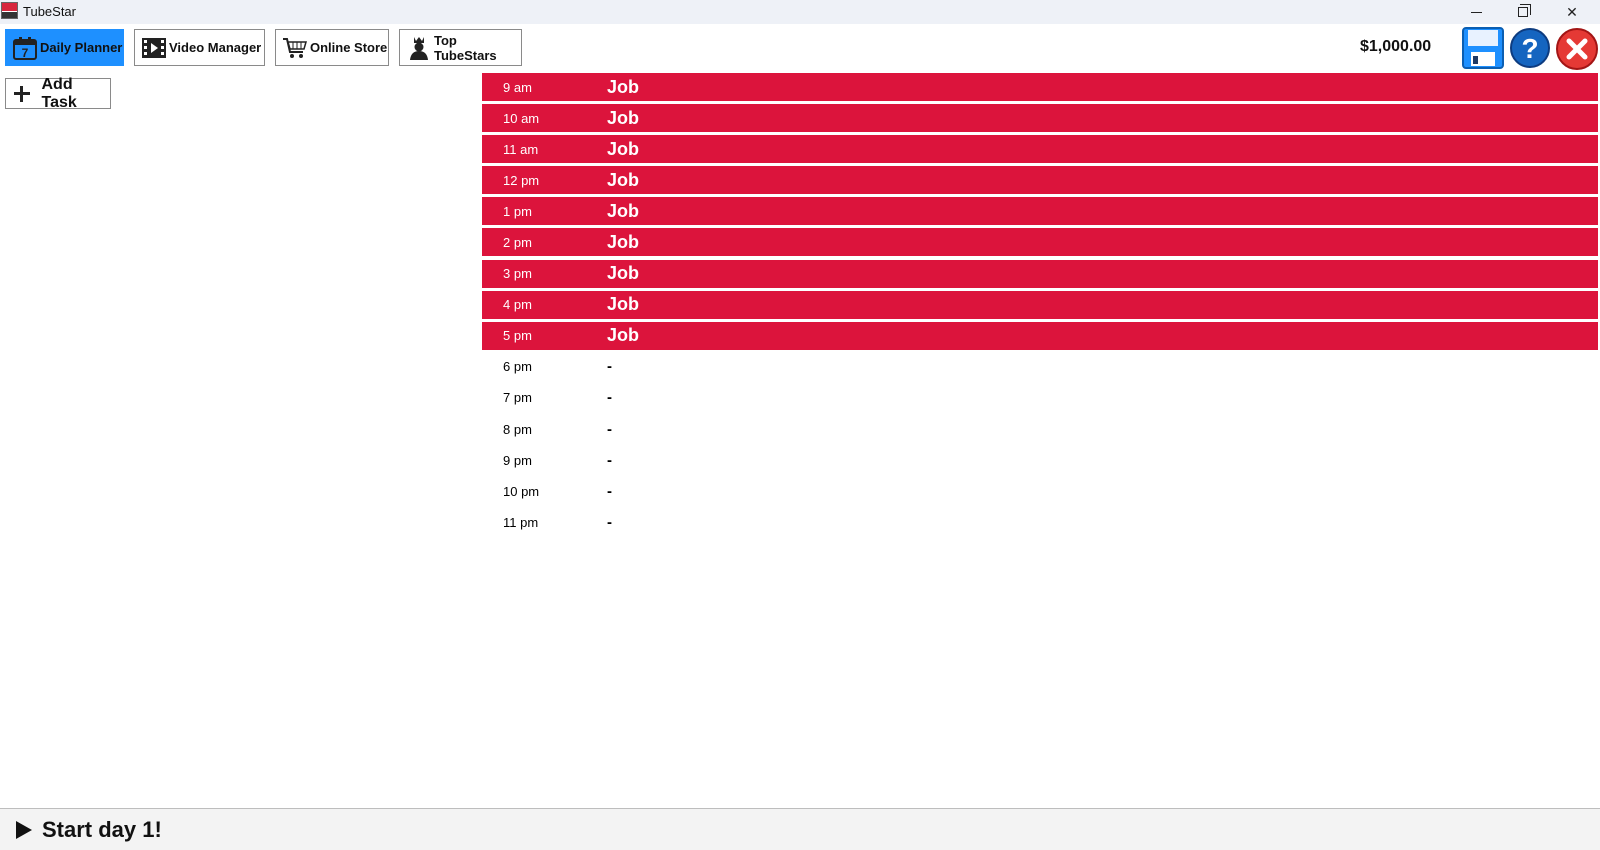 This screenshot has width=1600, height=850. What do you see at coordinates (25, 53) in the screenshot?
I see `calendar-day-label: 7` at bounding box center [25, 53].